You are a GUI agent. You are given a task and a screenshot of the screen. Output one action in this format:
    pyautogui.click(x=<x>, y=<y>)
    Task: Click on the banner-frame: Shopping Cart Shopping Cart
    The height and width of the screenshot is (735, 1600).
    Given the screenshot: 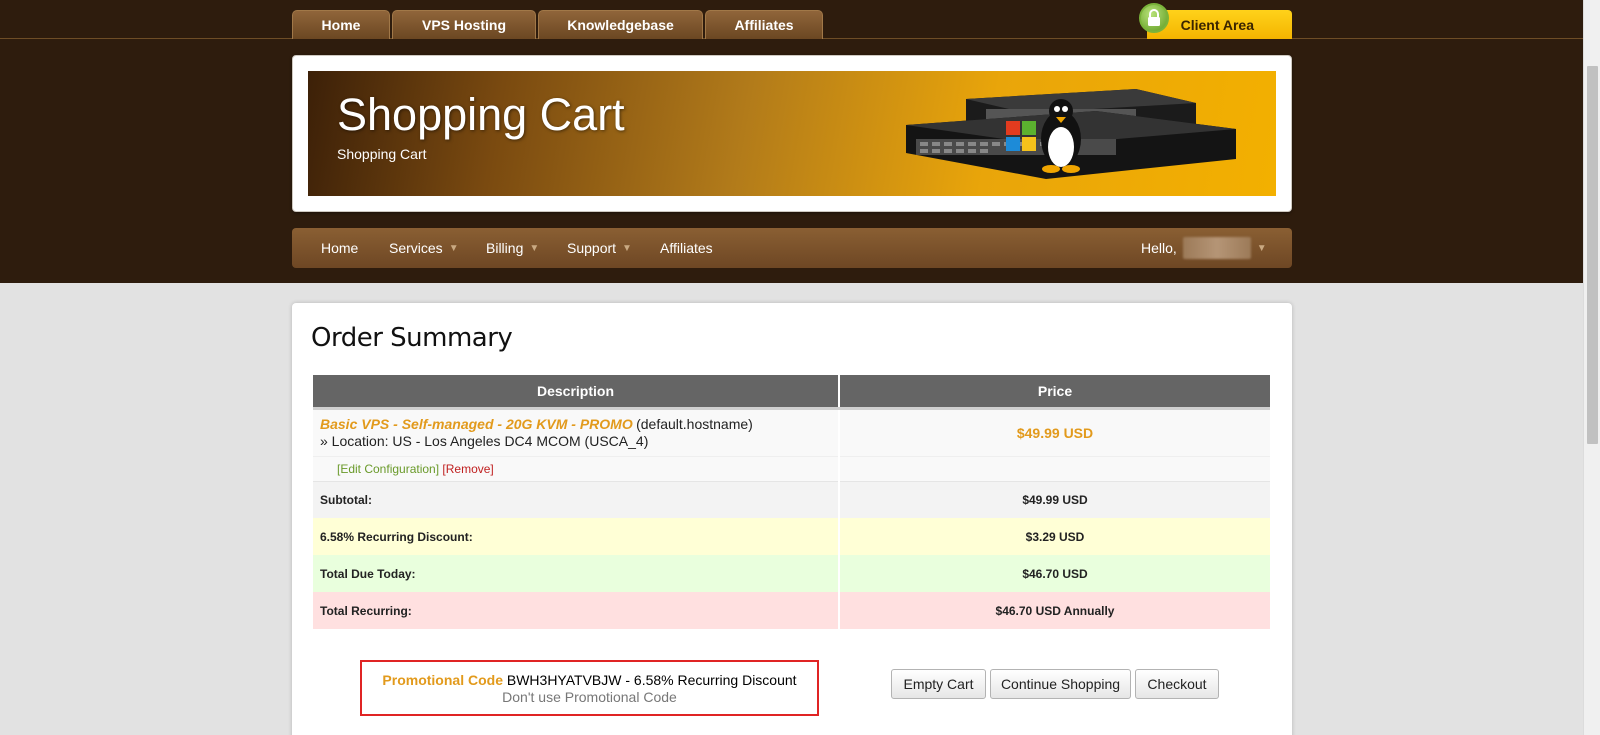 What is the action you would take?
    pyautogui.click(x=792, y=133)
    